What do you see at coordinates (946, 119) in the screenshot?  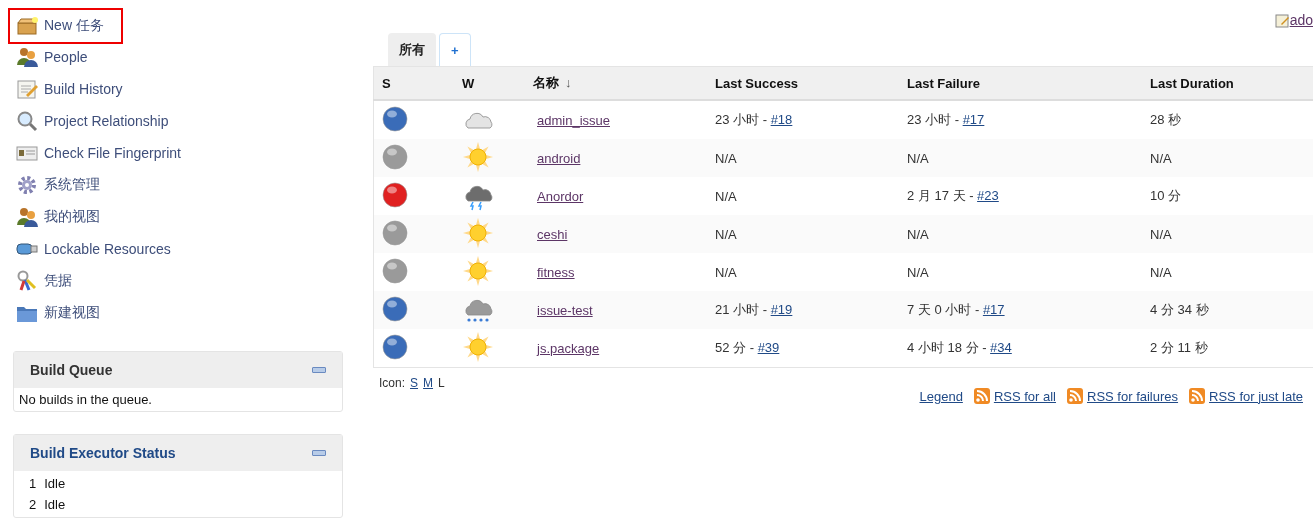 I see `table-cell: 23 小时 - #17` at bounding box center [946, 119].